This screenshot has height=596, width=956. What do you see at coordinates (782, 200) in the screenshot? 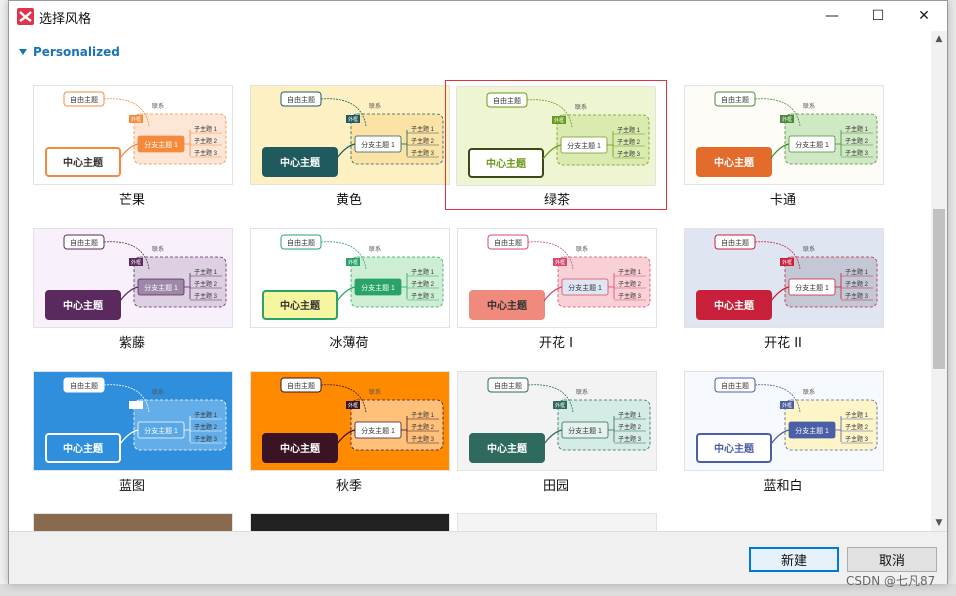
I see `style-label: 卡通` at bounding box center [782, 200].